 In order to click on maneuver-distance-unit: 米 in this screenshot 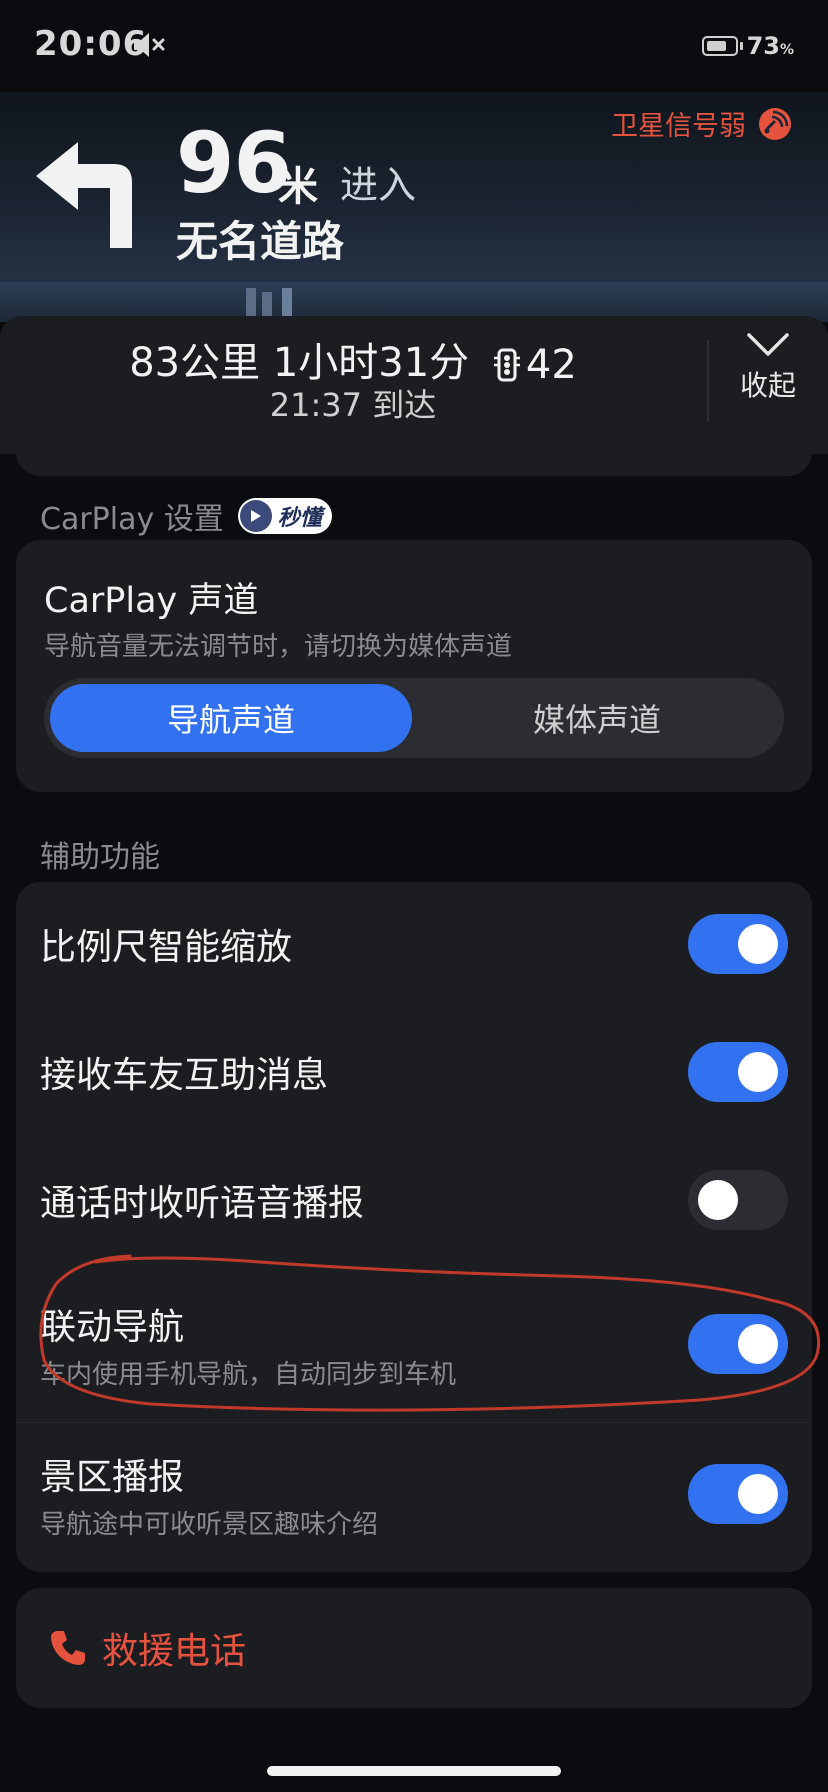, I will do `click(298, 187)`.